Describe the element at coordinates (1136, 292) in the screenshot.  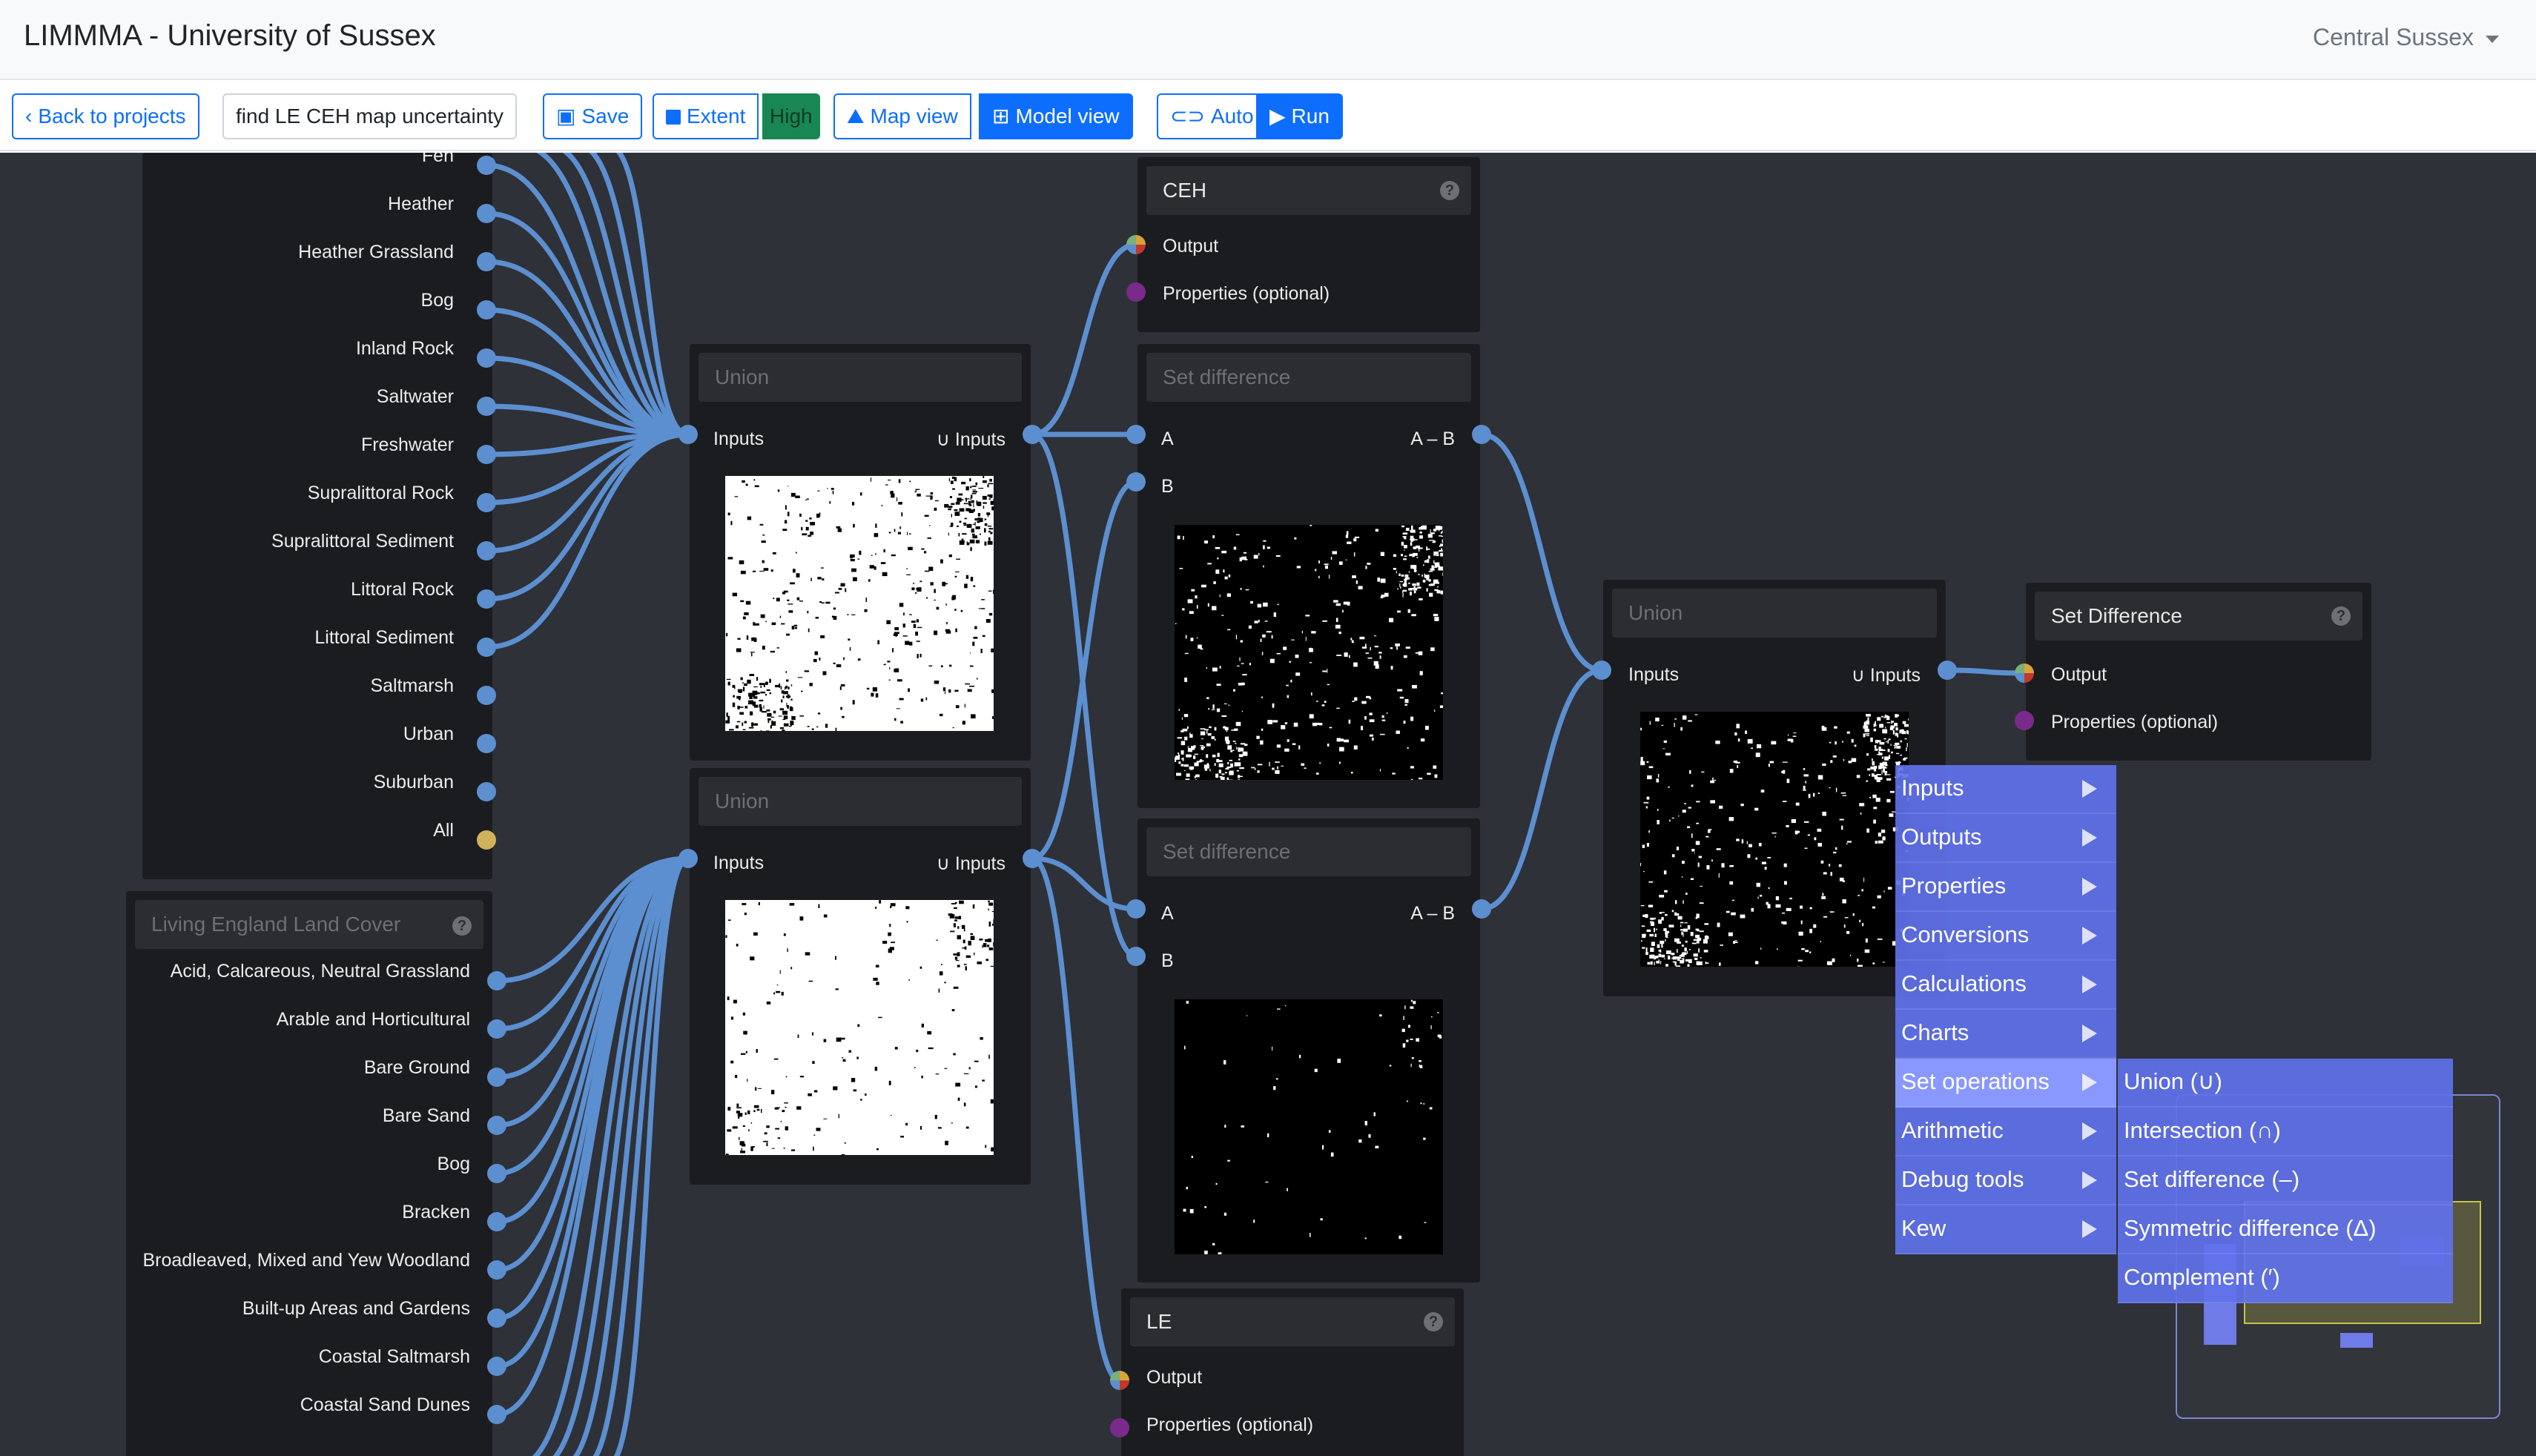
I see `ceh-properties-port` at that location.